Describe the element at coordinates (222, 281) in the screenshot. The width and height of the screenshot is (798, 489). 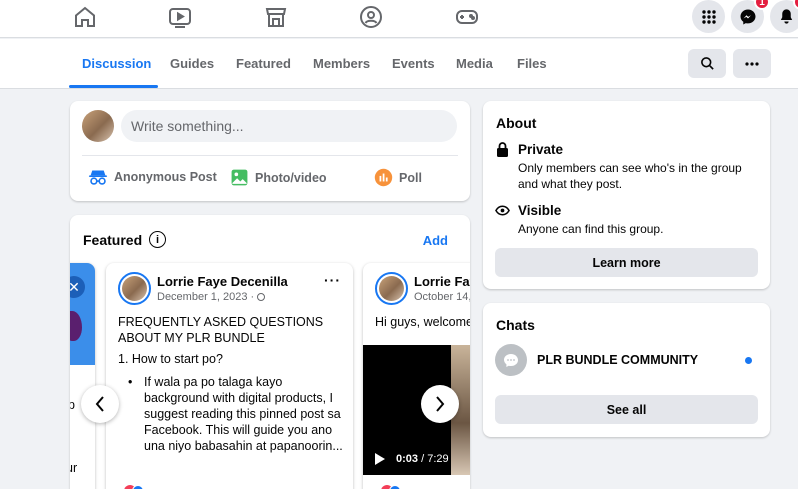
I see `post-author: Lorrie Faye Decenilla` at that location.